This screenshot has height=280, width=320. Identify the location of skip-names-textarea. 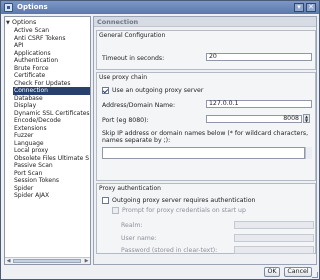
(203, 153).